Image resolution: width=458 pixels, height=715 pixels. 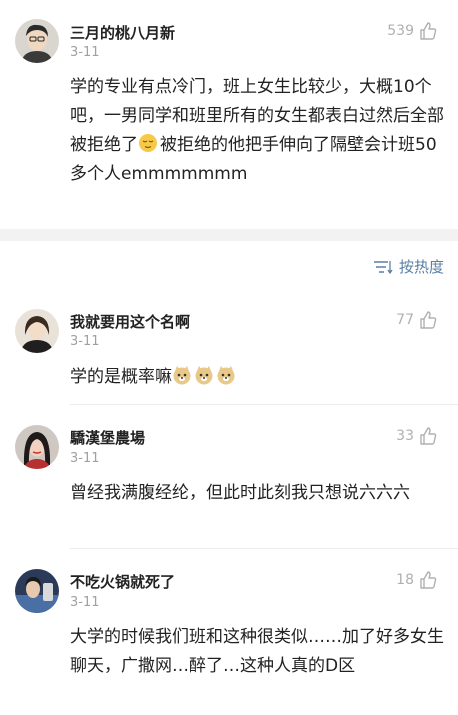 I want to click on username: 我就要用这个名啊, so click(x=130, y=321).